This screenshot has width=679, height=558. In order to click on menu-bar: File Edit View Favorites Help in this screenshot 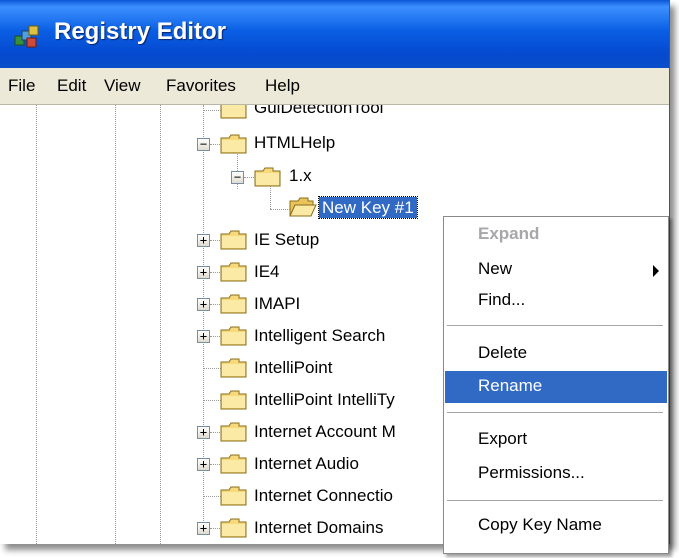, I will do `click(334, 86)`.